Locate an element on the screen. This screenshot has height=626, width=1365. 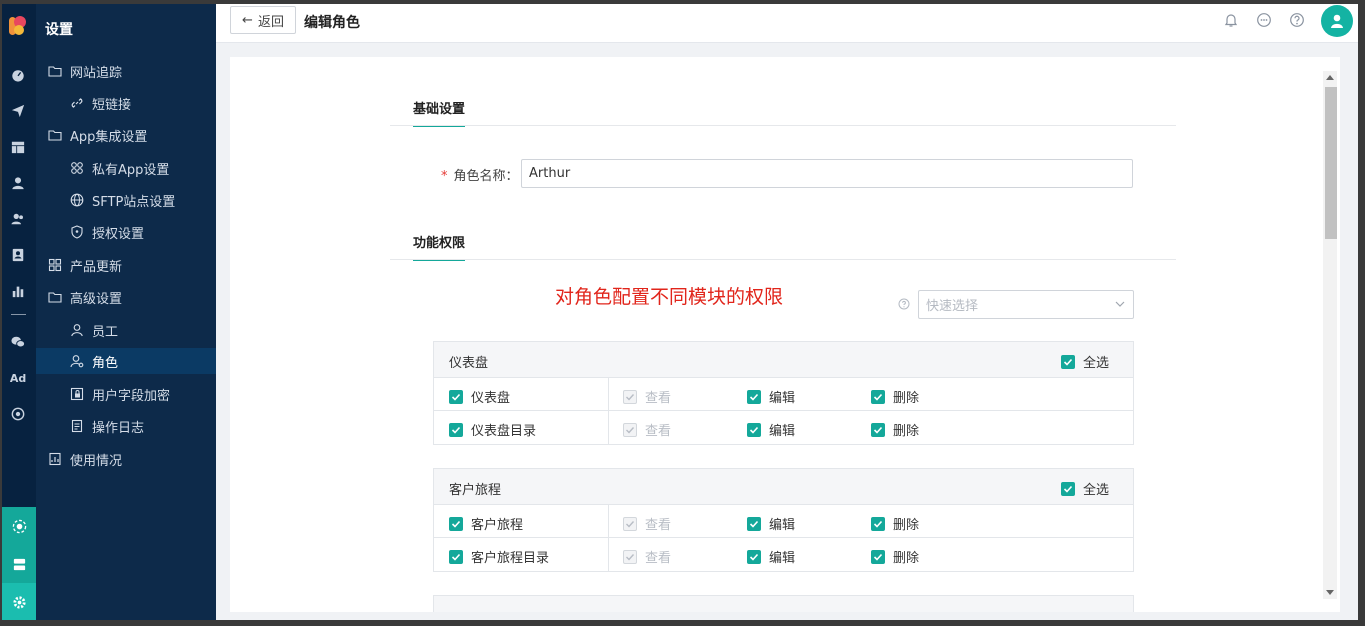
page-title: 编辑角色 is located at coordinates (332, 23).